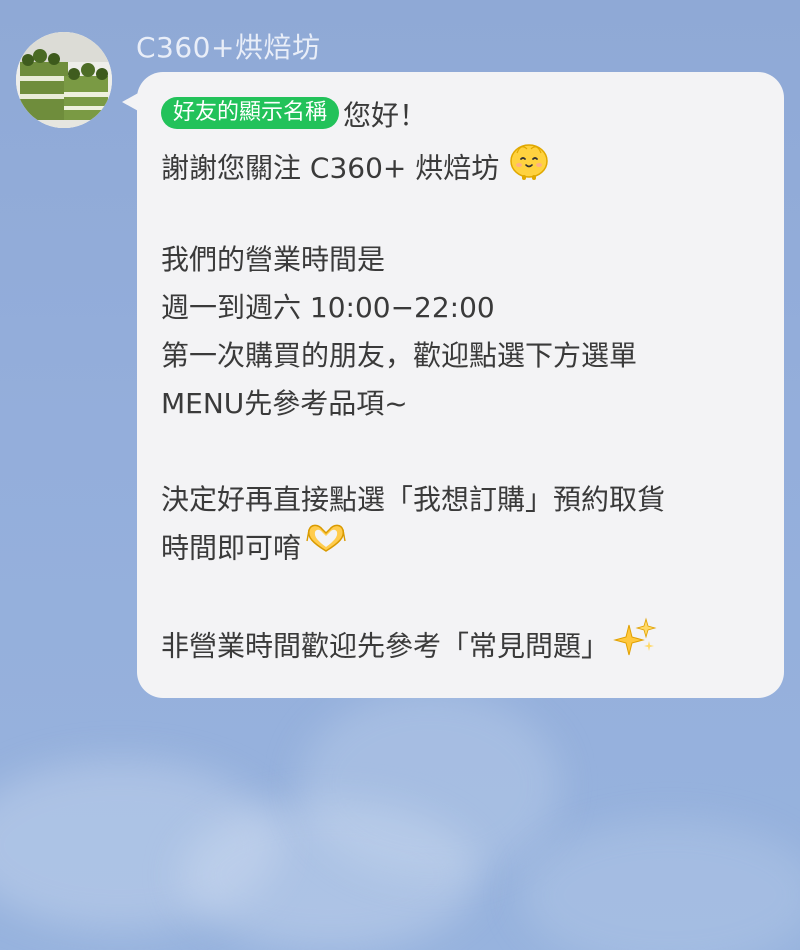 The height and width of the screenshot is (950, 800). Describe the element at coordinates (635, 644) in the screenshot. I see `sparkles-emoji-icon` at that location.